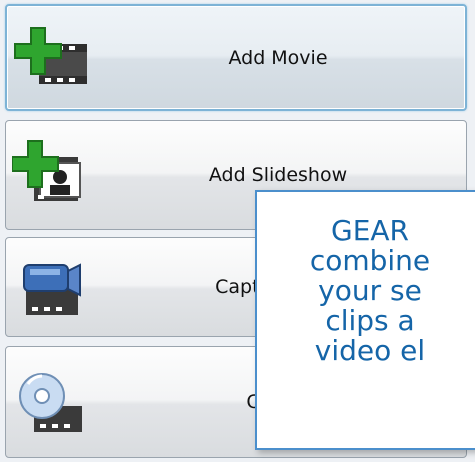 The width and height of the screenshot is (475, 462). Describe the element at coordinates (52, 287) in the screenshot. I see `camcorder-film-icon` at that location.